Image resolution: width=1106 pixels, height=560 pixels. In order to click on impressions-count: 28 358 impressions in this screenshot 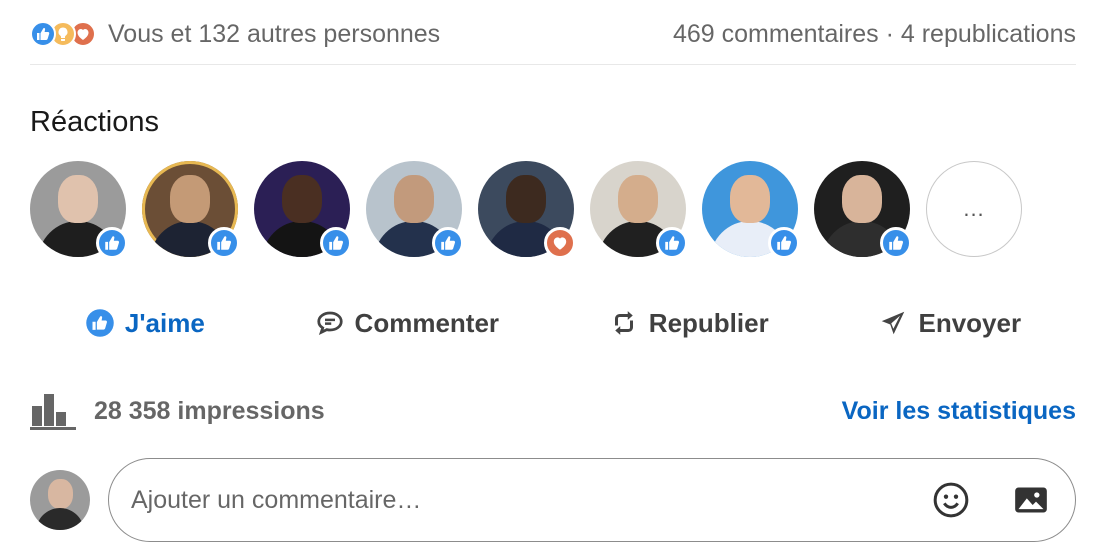, I will do `click(209, 410)`.